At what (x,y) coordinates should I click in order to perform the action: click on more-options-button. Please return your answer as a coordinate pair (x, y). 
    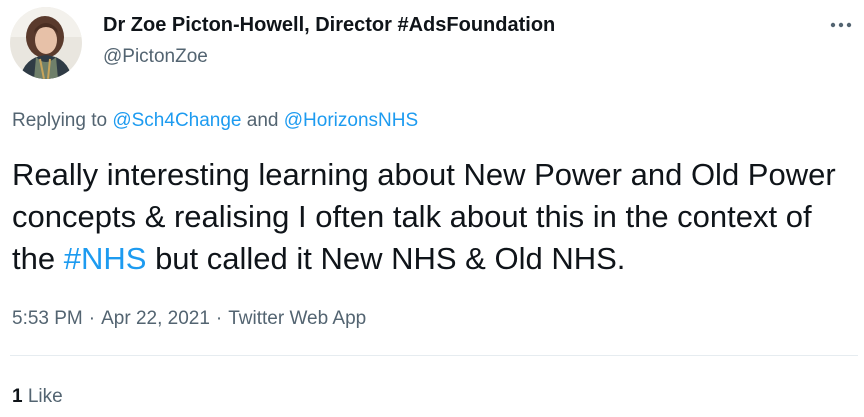
    Looking at the image, I should click on (841, 25).